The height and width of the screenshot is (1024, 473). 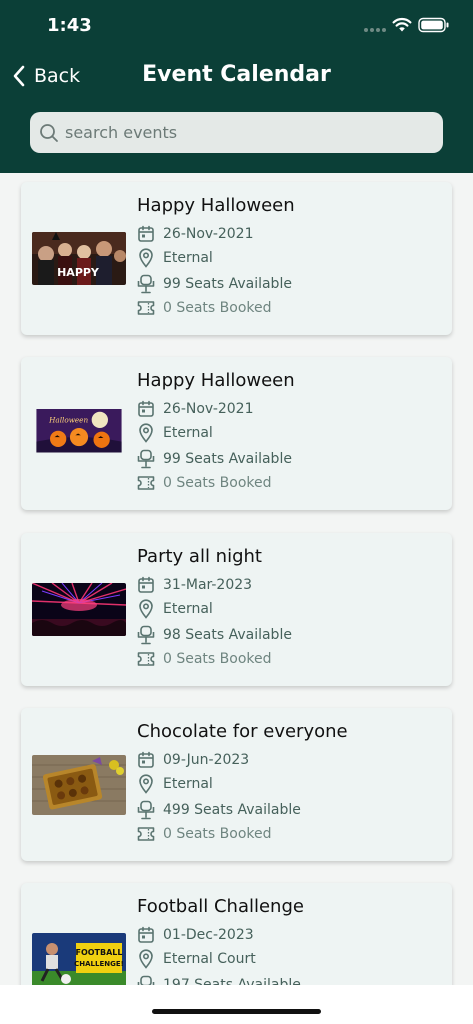 I want to click on home-indicator, so click(x=236, y=1011).